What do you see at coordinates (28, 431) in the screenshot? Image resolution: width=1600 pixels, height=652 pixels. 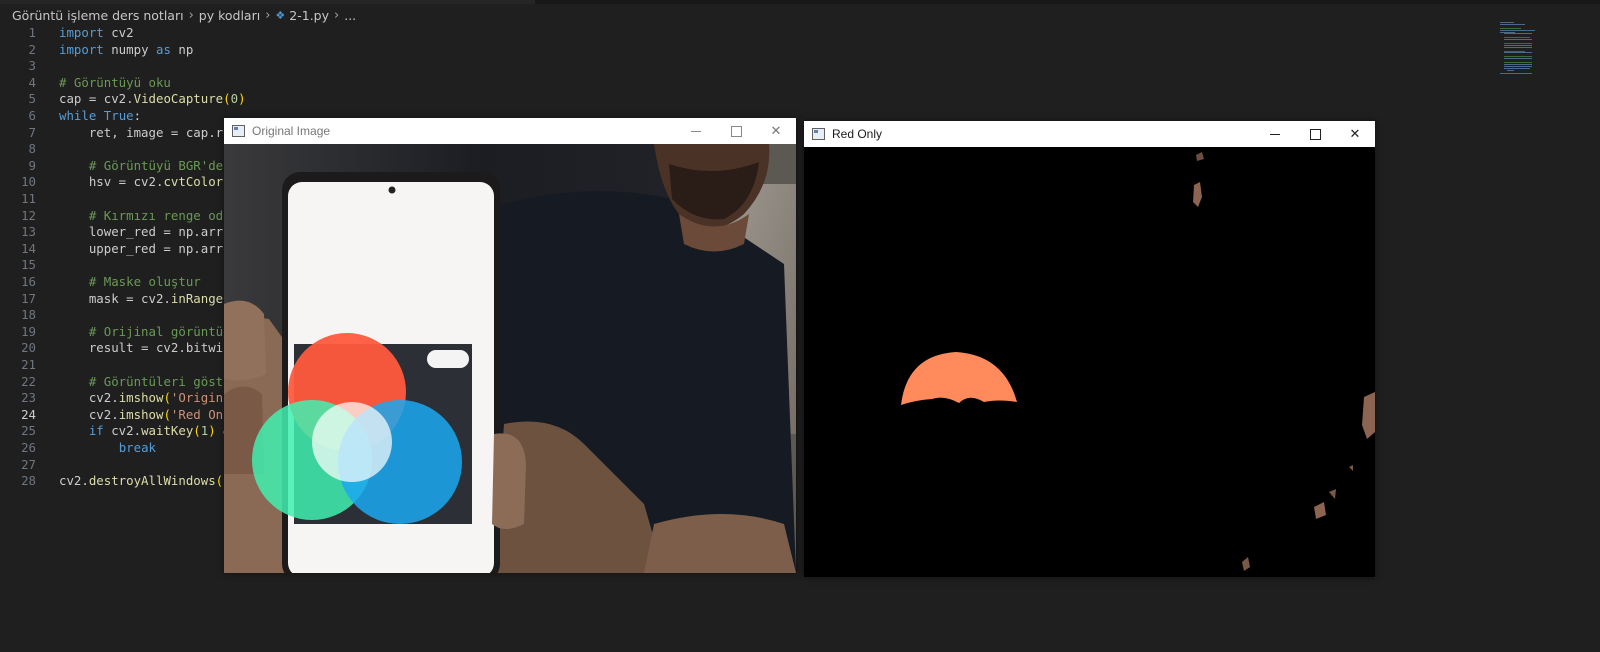 I see `line-number: 25` at bounding box center [28, 431].